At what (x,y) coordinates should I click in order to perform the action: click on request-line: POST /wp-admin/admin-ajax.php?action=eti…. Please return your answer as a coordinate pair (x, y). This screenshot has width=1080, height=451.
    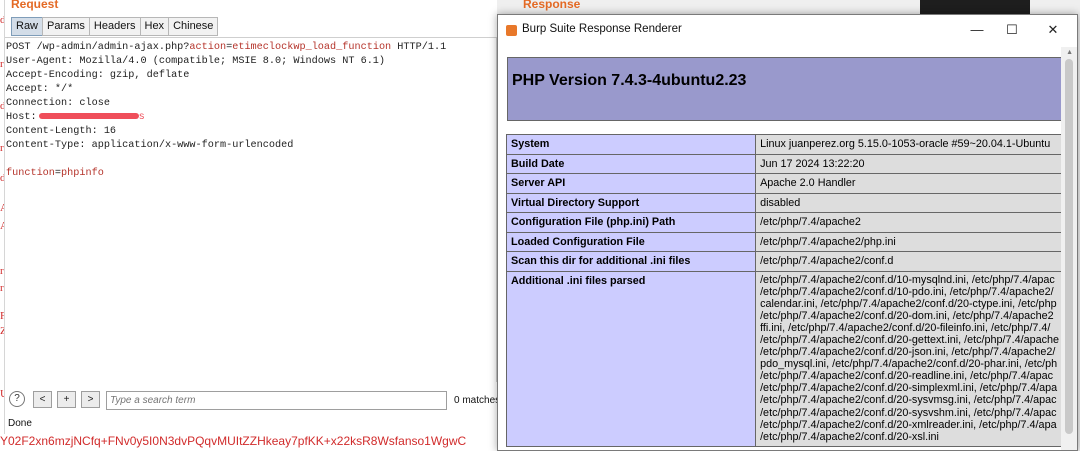
    Looking at the image, I should click on (226, 48).